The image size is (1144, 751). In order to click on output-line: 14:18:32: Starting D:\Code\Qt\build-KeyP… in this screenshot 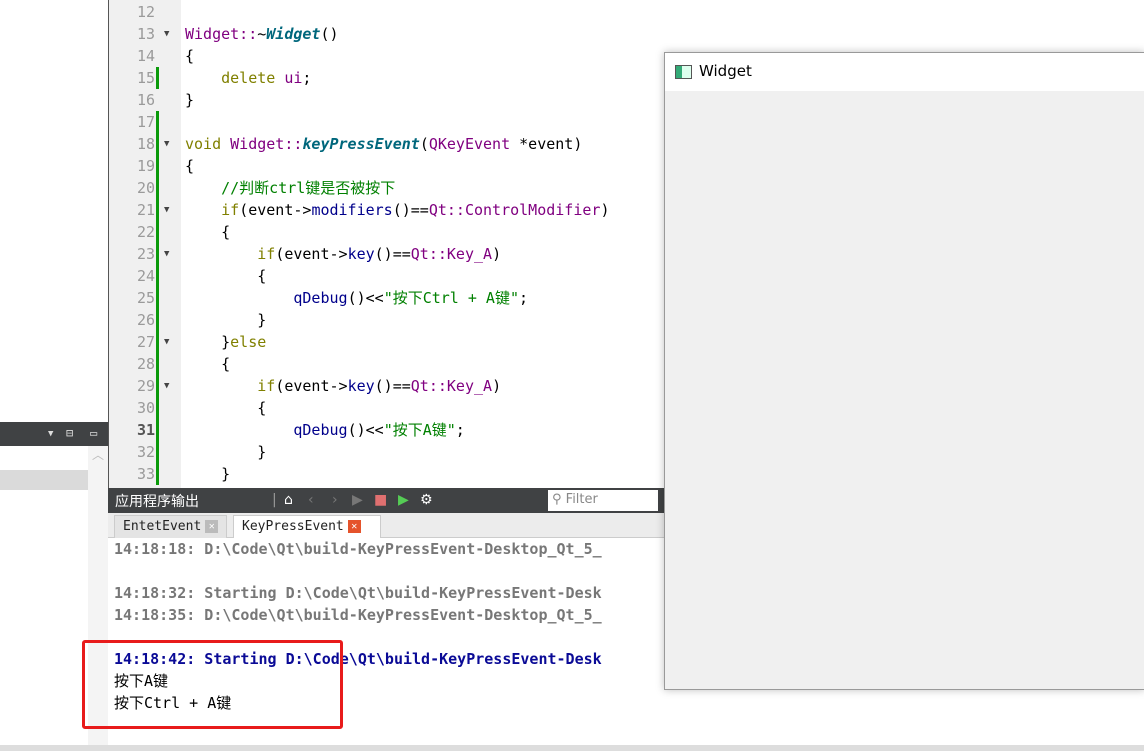, I will do `click(358, 593)`.